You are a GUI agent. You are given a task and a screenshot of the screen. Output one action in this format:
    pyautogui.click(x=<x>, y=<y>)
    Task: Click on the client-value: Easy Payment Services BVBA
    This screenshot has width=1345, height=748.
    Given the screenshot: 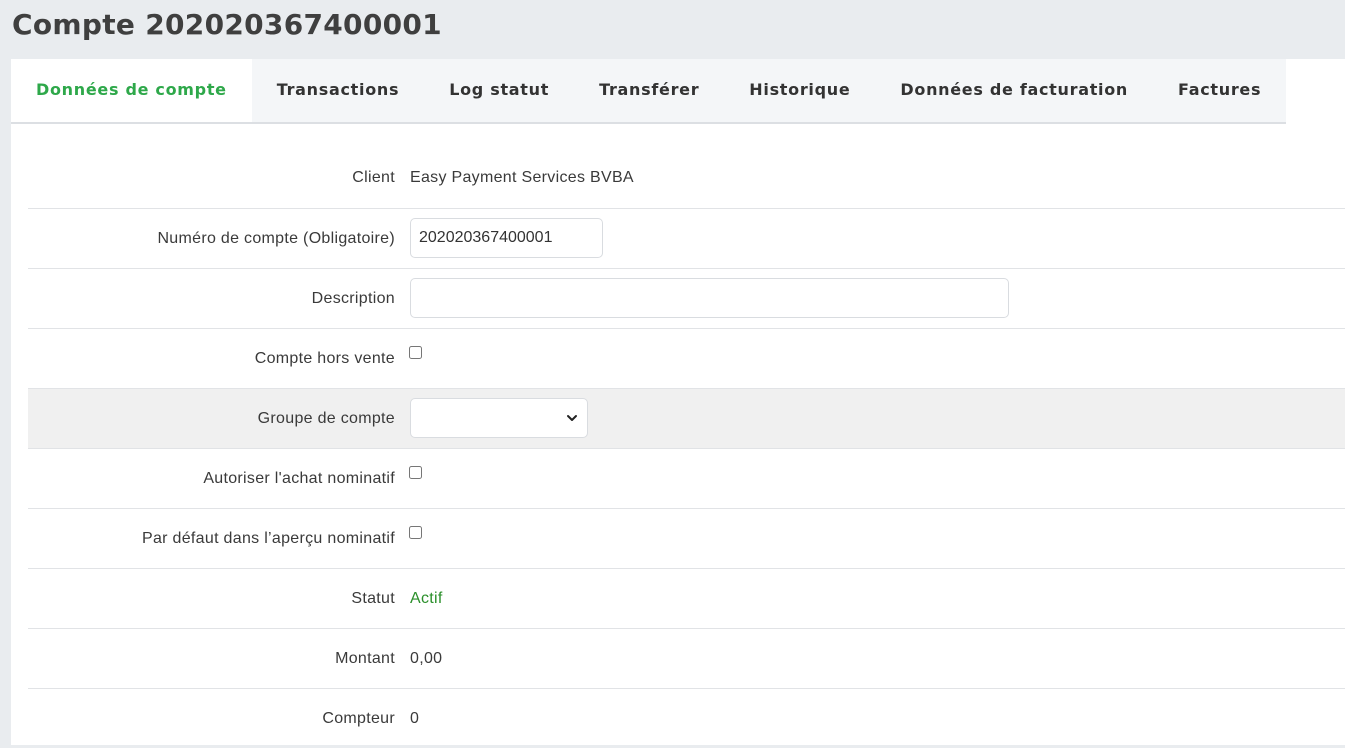 What is the action you would take?
    pyautogui.click(x=522, y=177)
    